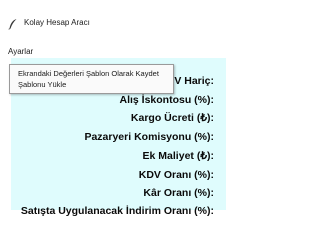 This screenshot has width=320, height=240. Describe the element at coordinates (149, 137) in the screenshot. I see `field-label-marketplace-commission: Pazaryeri Komisyonu (%):` at that location.